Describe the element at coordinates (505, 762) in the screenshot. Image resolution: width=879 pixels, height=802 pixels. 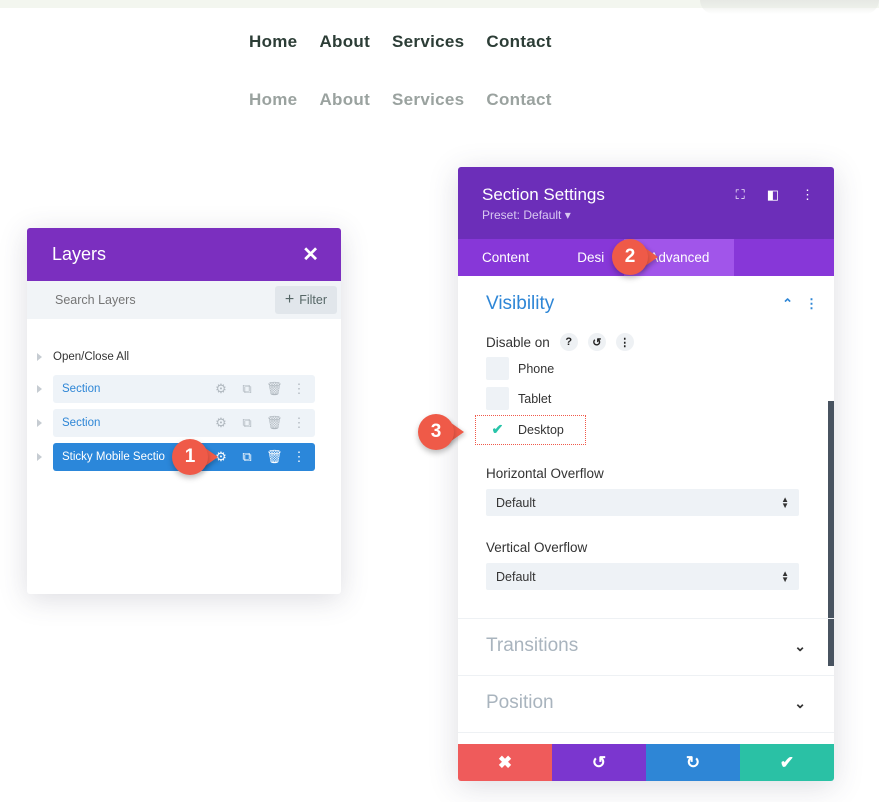
I see `cancel-button: ✖` at that location.